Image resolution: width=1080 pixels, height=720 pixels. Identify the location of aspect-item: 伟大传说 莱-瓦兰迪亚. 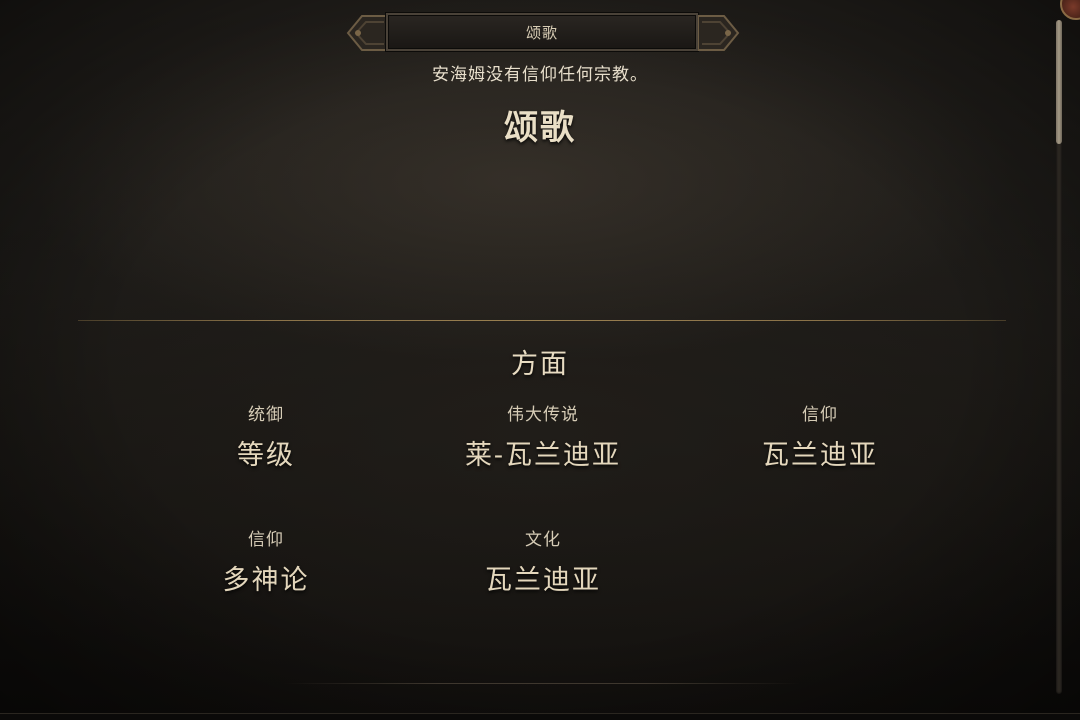
(543, 436).